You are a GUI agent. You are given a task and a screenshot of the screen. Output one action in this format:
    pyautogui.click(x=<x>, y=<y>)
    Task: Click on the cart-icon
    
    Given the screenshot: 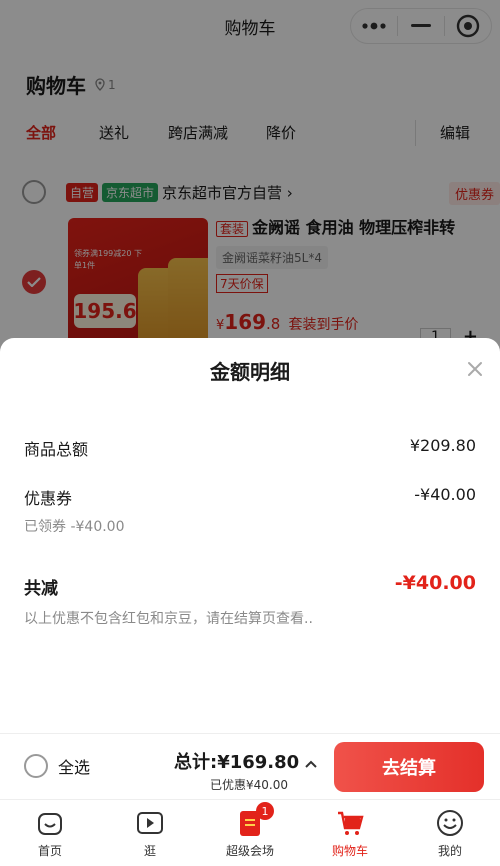 What is the action you would take?
    pyautogui.click(x=351, y=823)
    